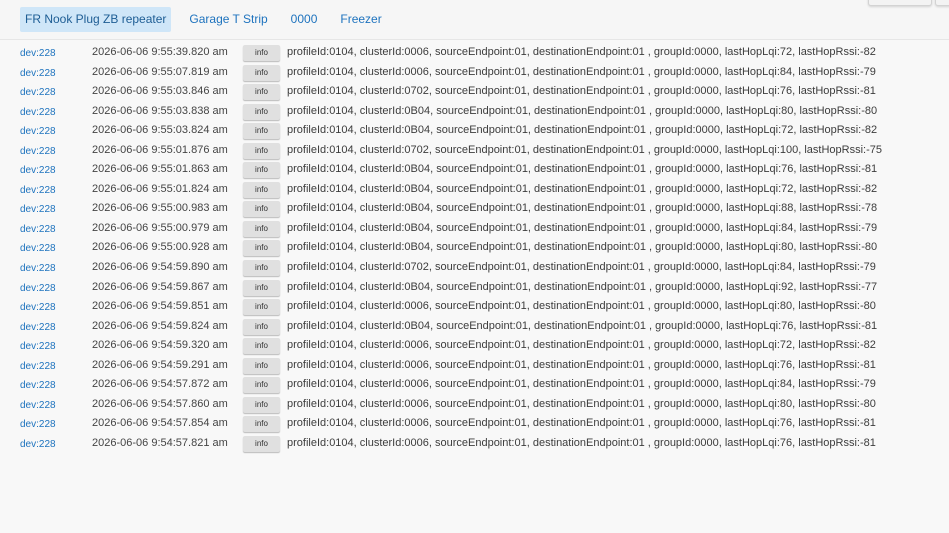 This screenshot has height=533, width=949. I want to click on log-timestamp: 2026-06-06 9:55:00.983 am, so click(160, 208).